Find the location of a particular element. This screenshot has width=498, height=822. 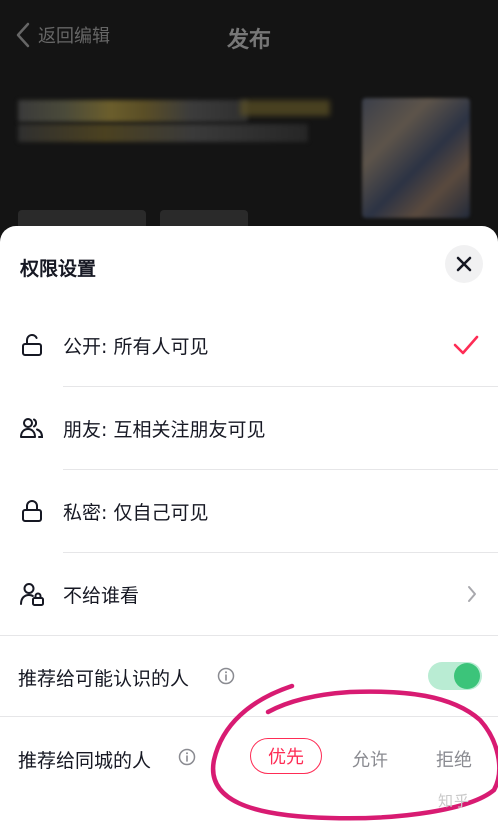

recommend-known-toggle is located at coordinates (455, 676).